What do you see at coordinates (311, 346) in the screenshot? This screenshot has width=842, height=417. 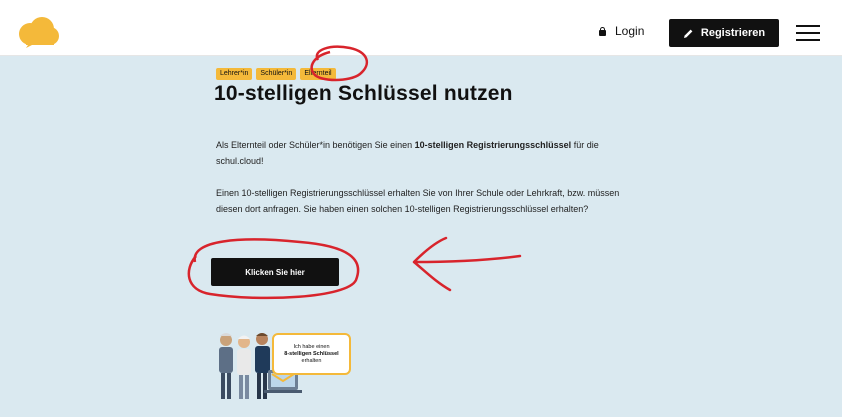 I see `bubble-line-1: Ich habe einen` at bounding box center [311, 346].